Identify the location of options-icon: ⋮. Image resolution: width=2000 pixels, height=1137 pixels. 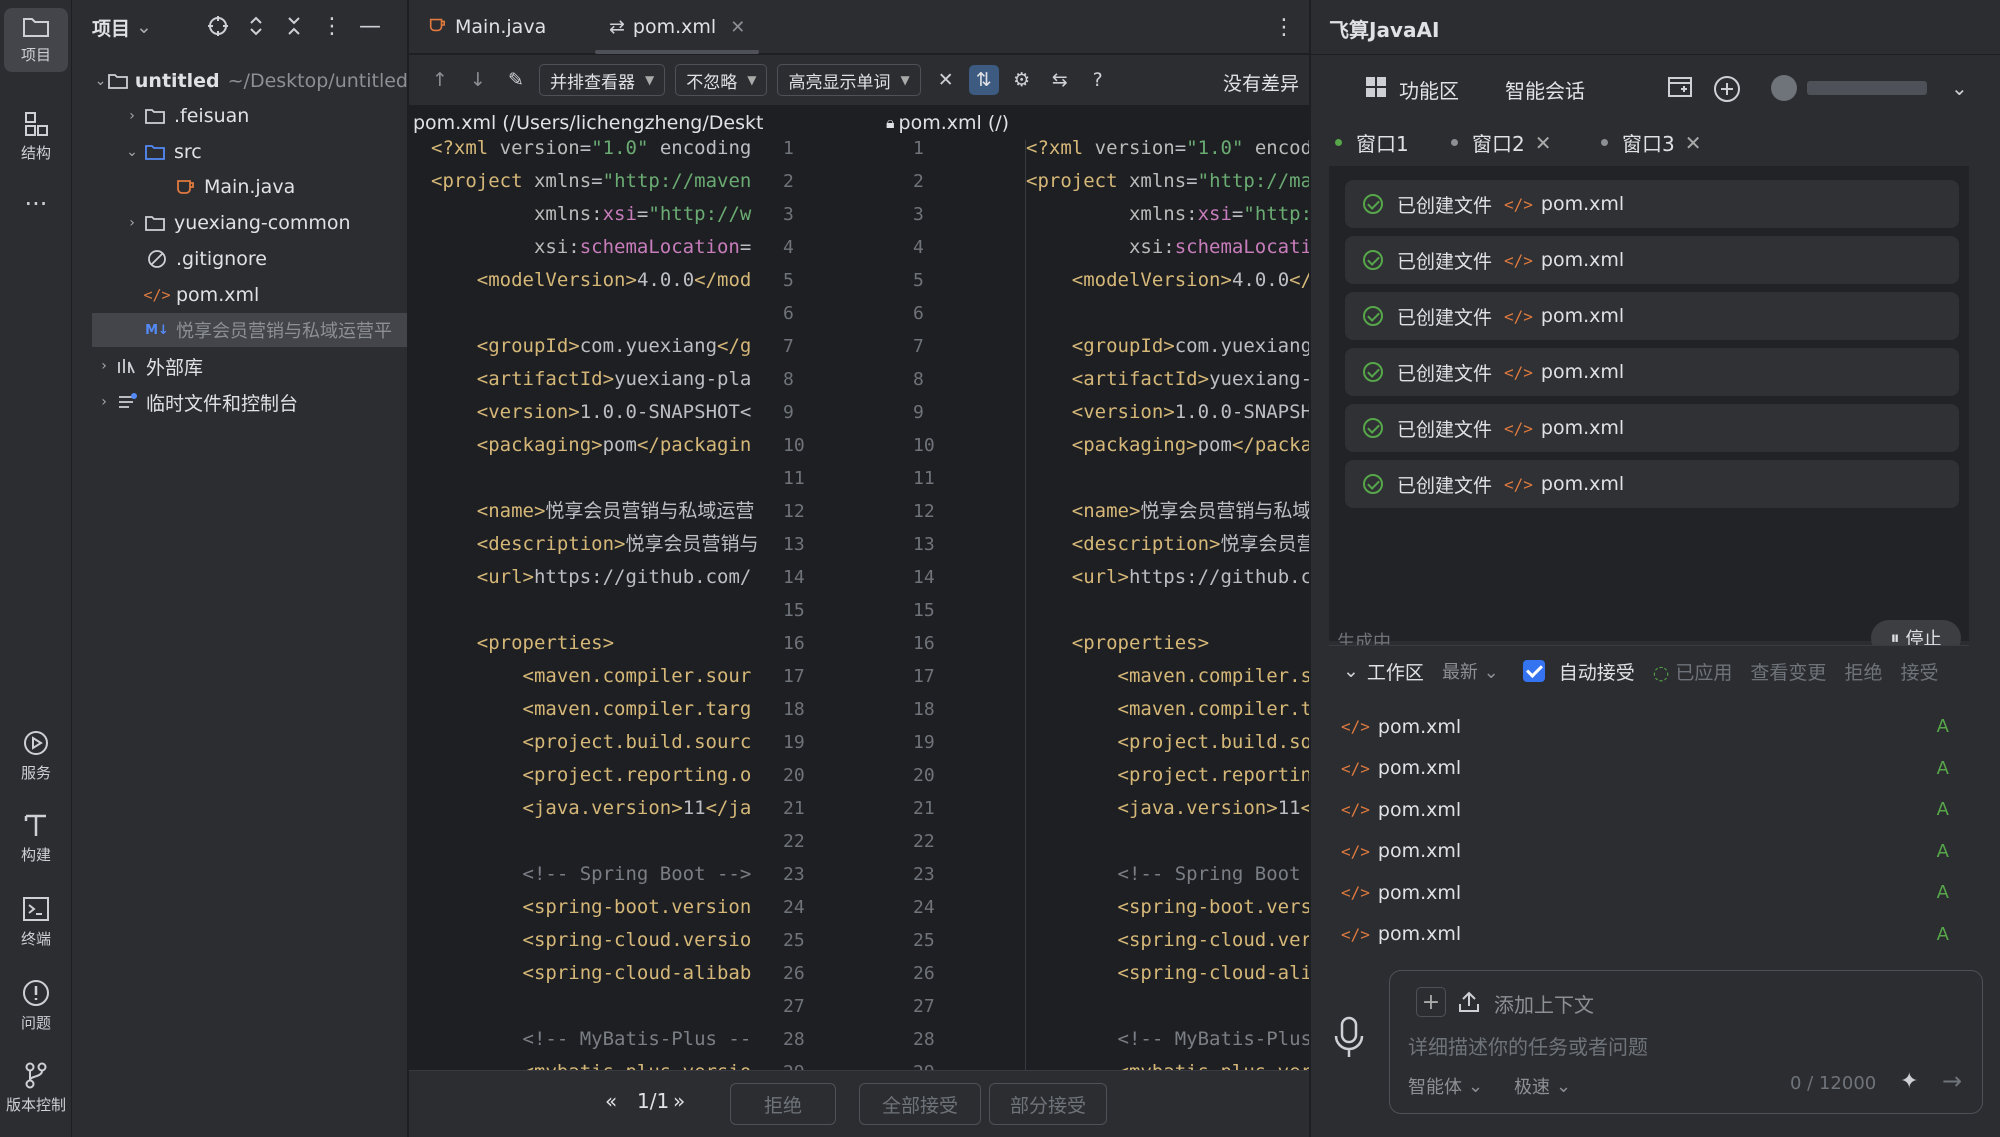
(332, 26).